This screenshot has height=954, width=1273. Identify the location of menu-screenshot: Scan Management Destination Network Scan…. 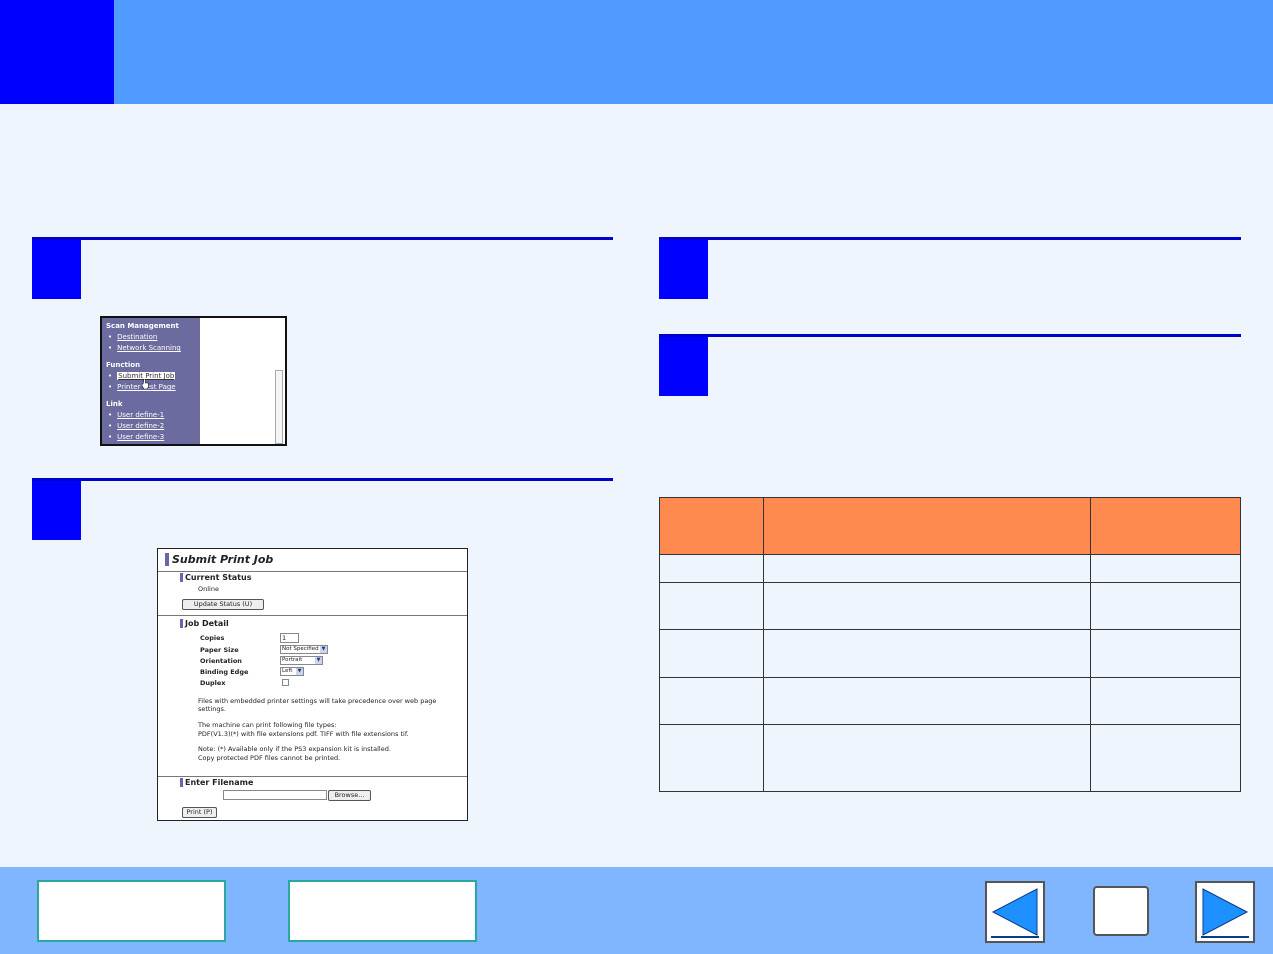
(193, 381).